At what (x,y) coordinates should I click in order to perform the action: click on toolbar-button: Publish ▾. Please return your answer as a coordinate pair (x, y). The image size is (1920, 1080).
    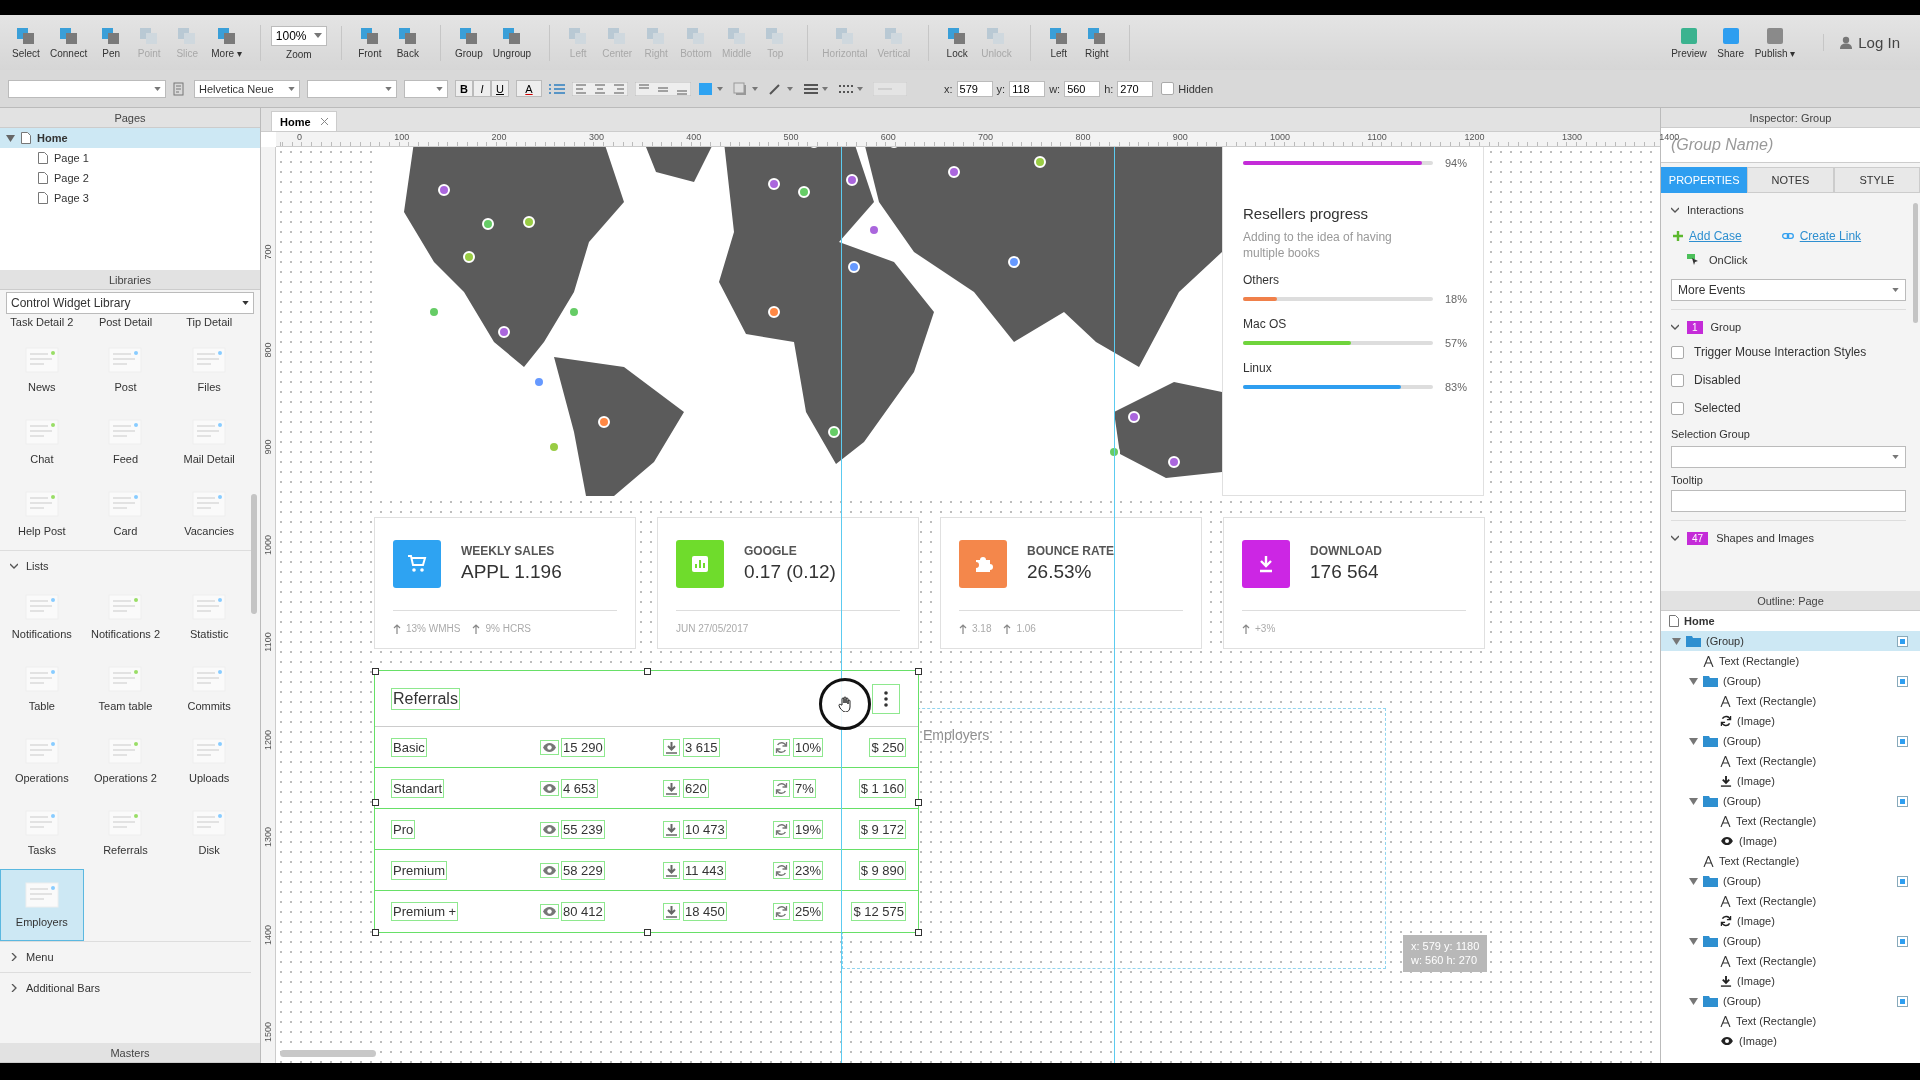
    Looking at the image, I should click on (1775, 42).